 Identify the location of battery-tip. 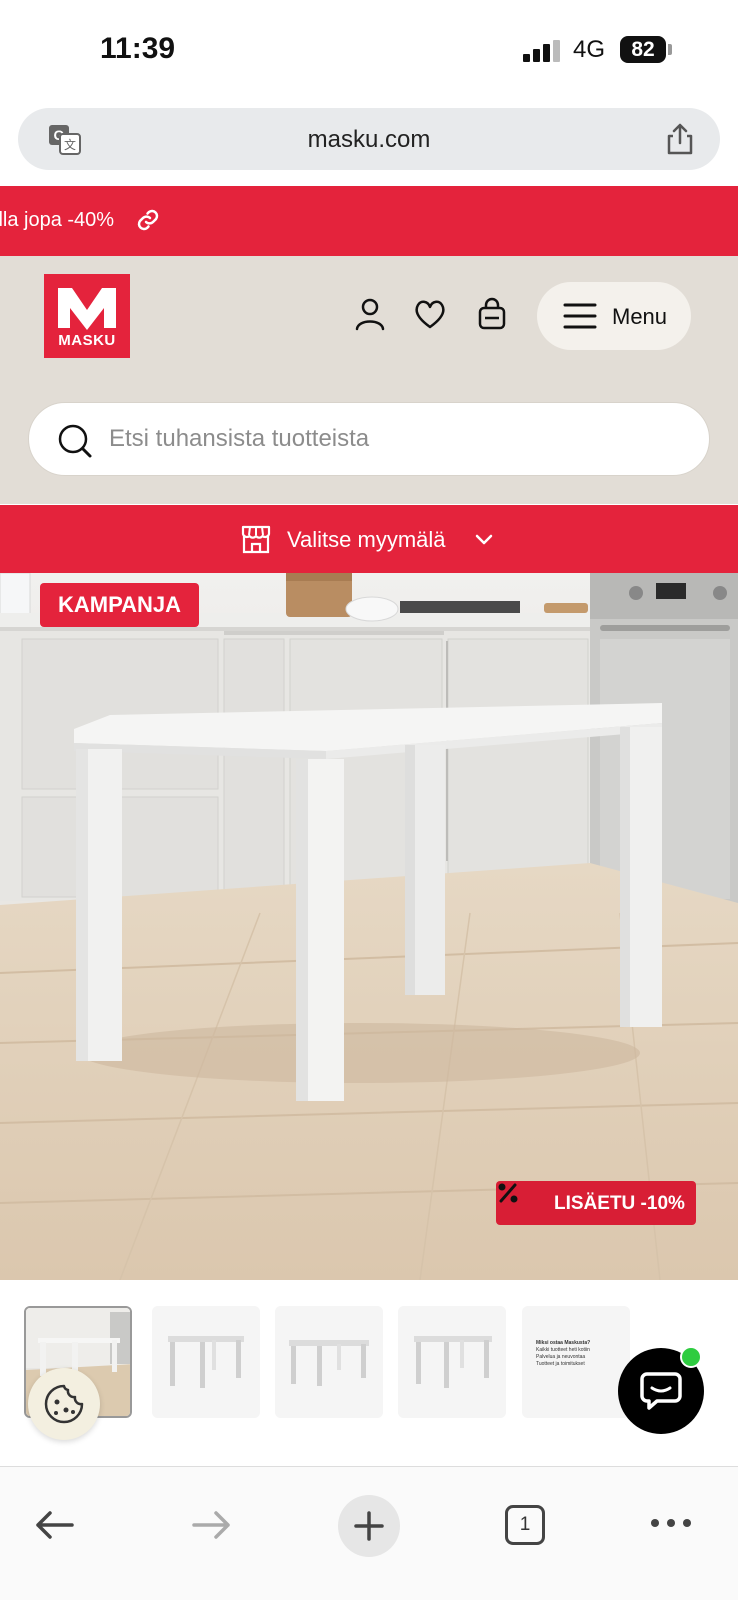
(670, 49).